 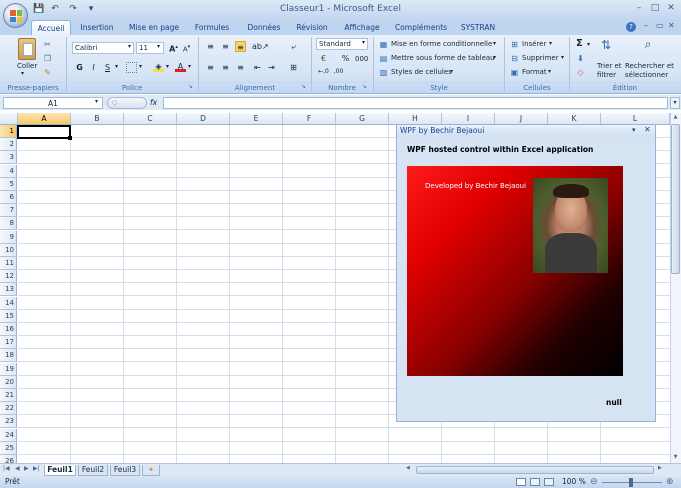 I want to click on row-header: 3, so click(x=8, y=157).